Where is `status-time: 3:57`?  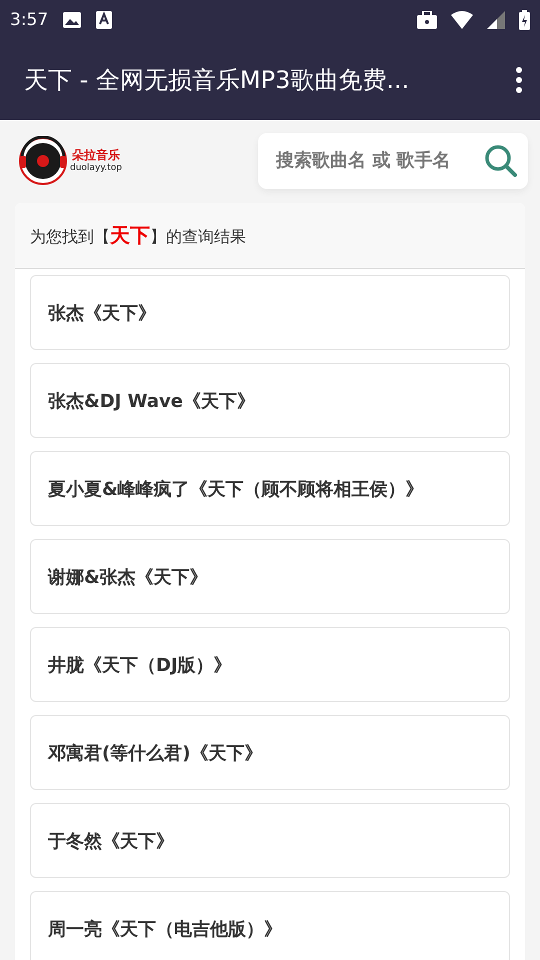 status-time: 3:57 is located at coordinates (29, 20).